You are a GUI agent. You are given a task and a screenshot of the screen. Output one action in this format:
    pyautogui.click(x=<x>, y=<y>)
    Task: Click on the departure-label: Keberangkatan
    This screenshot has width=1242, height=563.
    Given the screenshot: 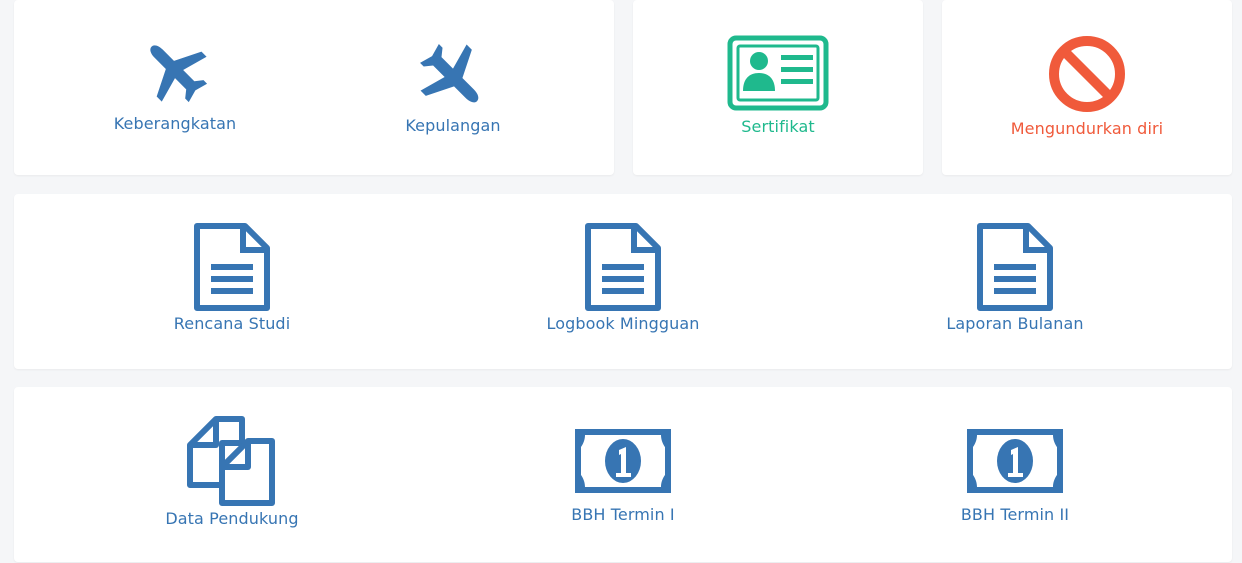 What is the action you would take?
    pyautogui.click(x=175, y=123)
    